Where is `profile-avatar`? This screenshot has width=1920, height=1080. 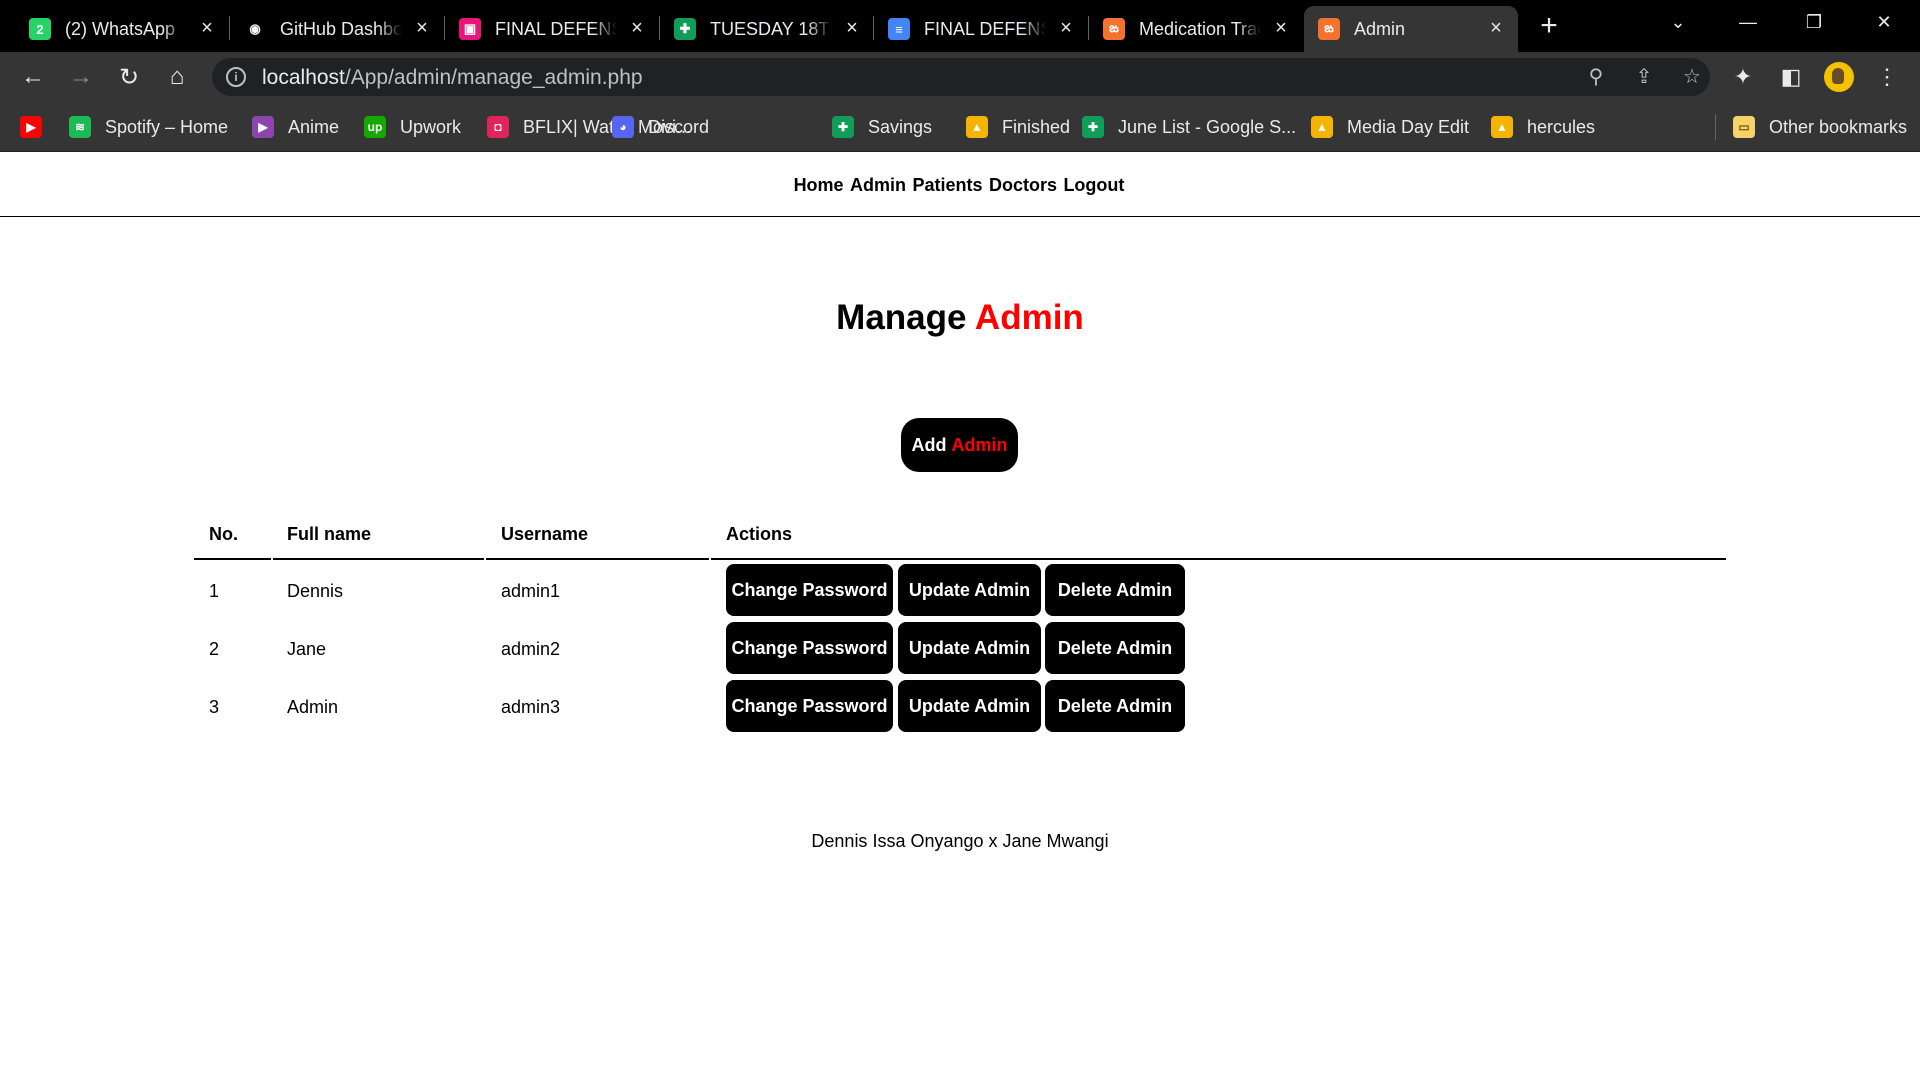 profile-avatar is located at coordinates (1839, 77).